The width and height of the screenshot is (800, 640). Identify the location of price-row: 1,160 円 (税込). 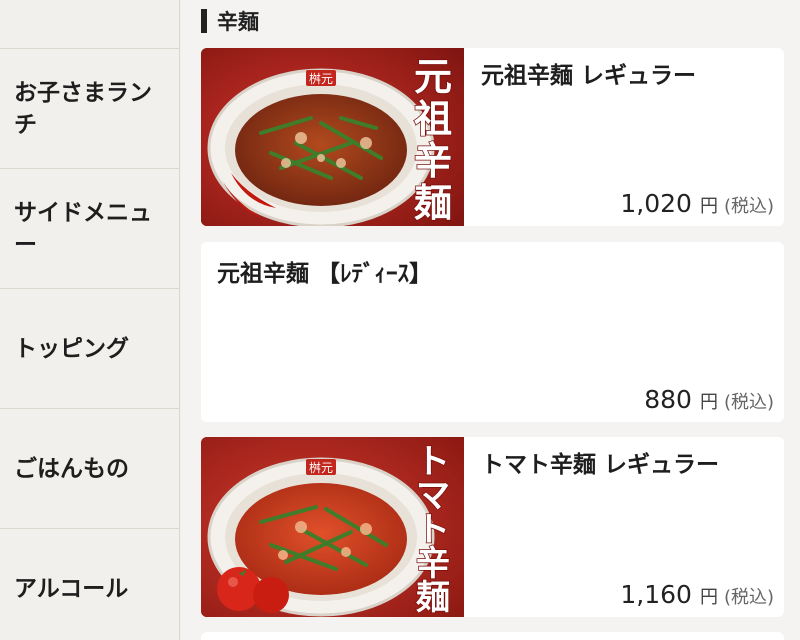
(697, 594).